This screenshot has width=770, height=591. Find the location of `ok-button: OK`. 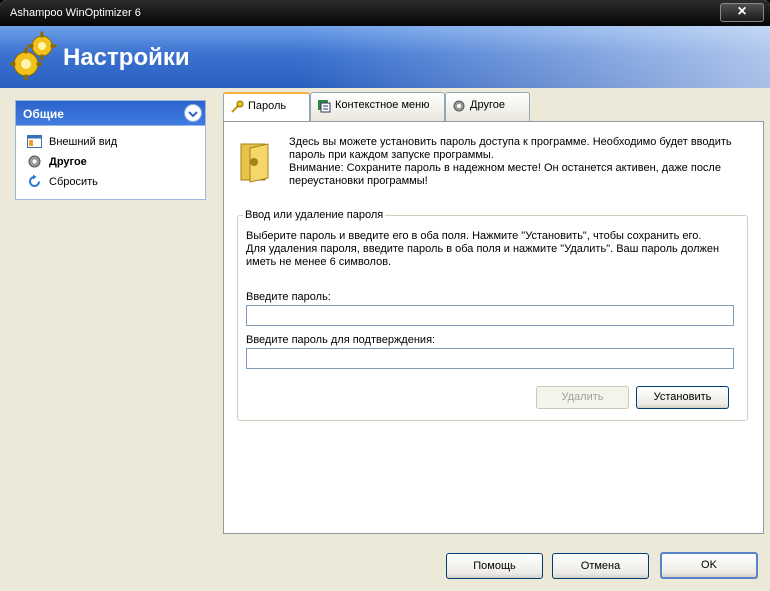

ok-button: OK is located at coordinates (709, 565).